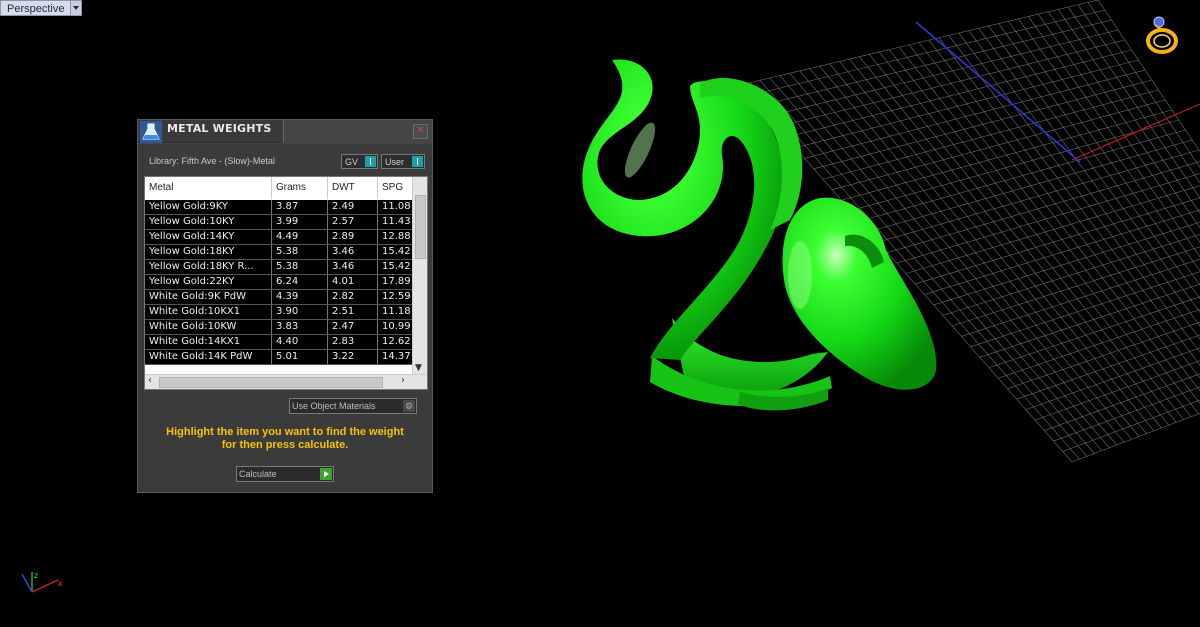  What do you see at coordinates (208, 237) in the screenshot?
I see `metal-cell: Yellow Gold:14KY` at bounding box center [208, 237].